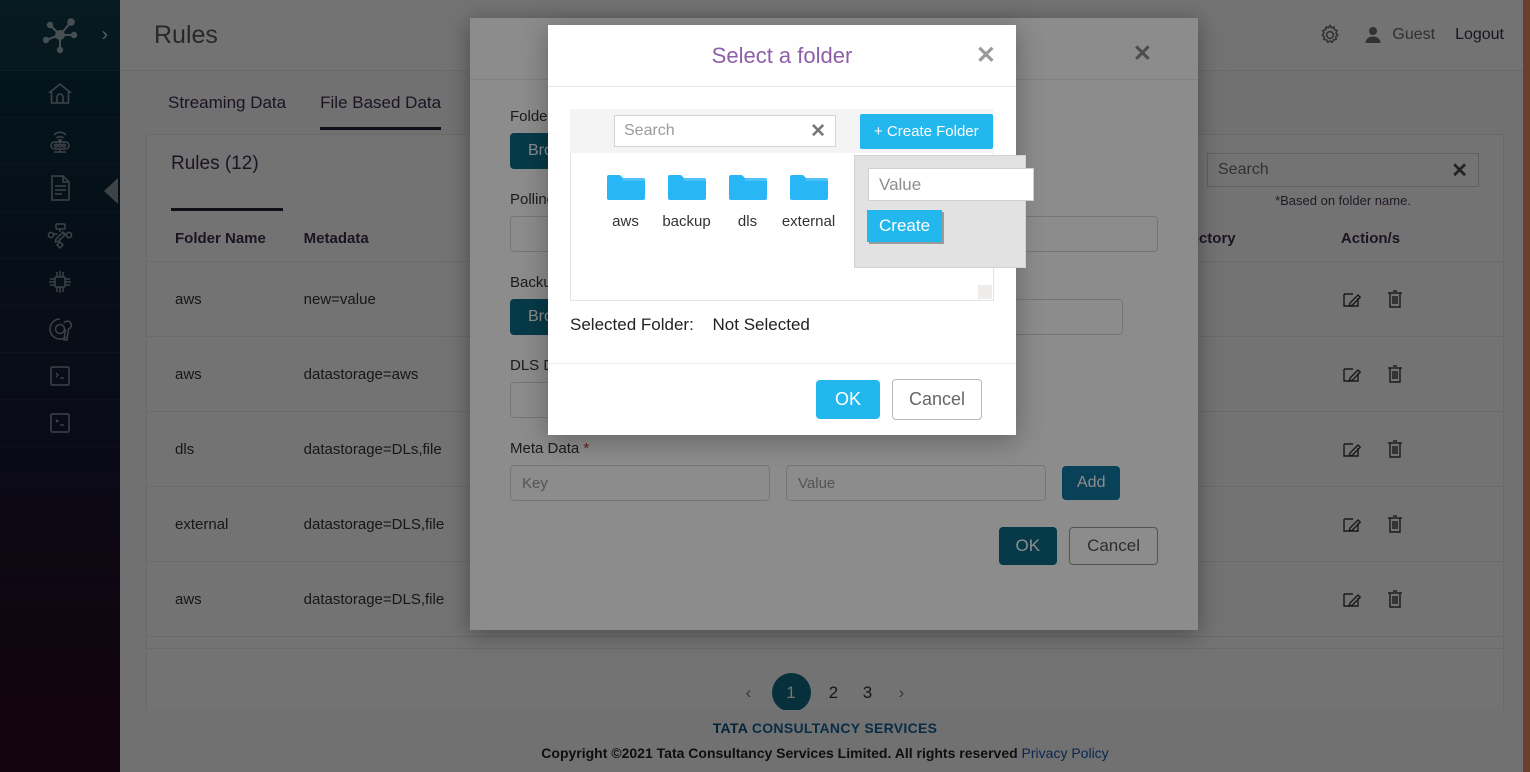 This screenshot has height=772, width=1530. I want to click on add-metadata-button: Add, so click(1091, 483).